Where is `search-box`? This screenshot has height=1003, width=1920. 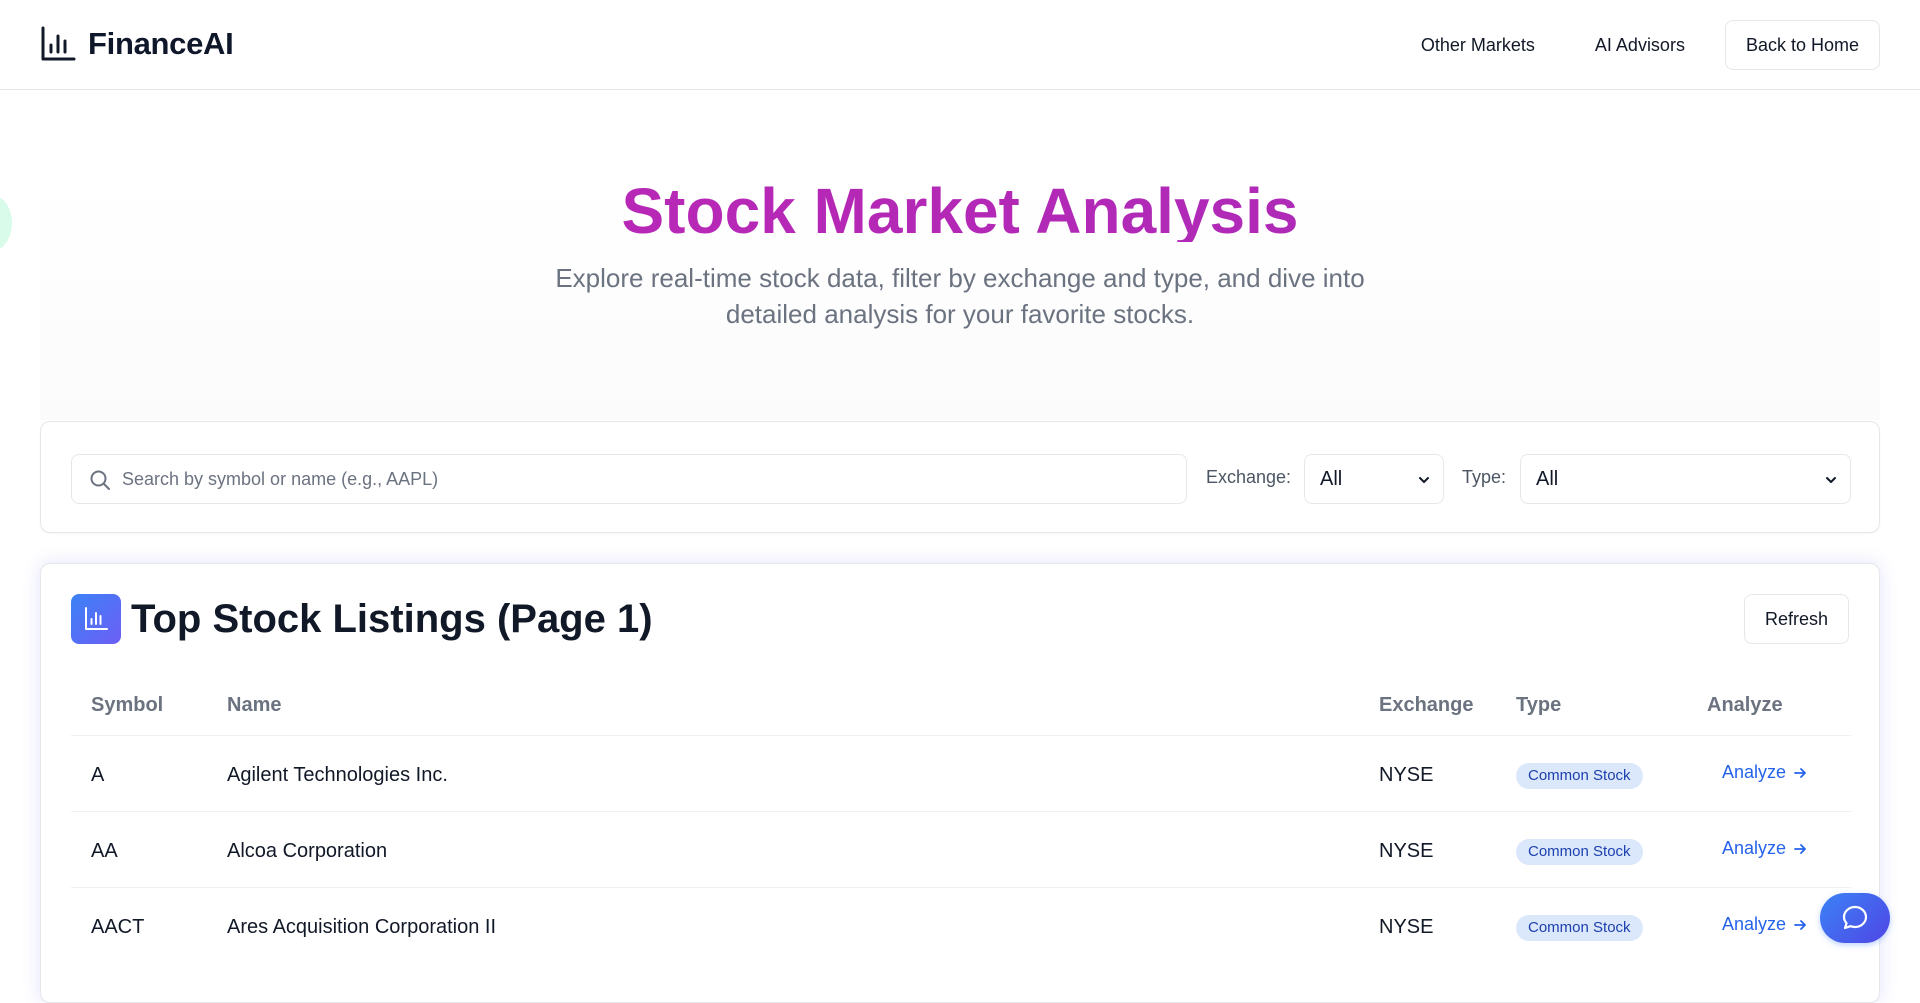 search-box is located at coordinates (629, 479).